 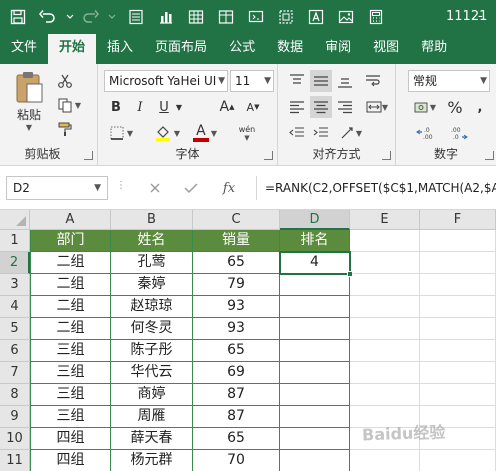 I want to click on cell-f6, so click(x=458, y=351).